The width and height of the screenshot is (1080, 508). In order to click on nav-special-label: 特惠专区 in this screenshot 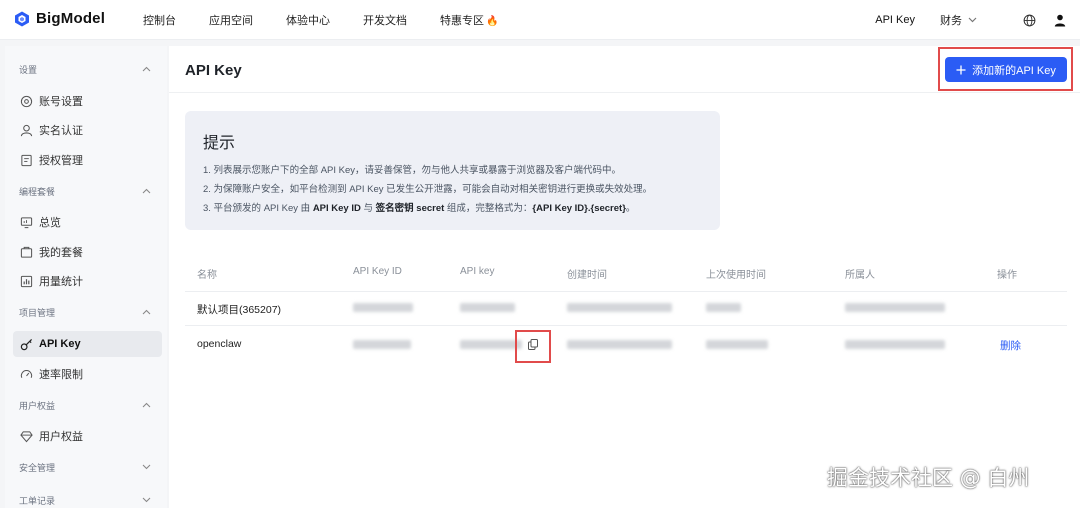, I will do `click(462, 21)`.